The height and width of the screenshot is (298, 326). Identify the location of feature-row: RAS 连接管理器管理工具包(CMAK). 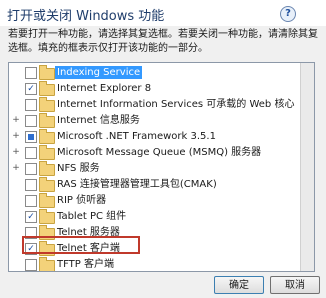
(154, 184).